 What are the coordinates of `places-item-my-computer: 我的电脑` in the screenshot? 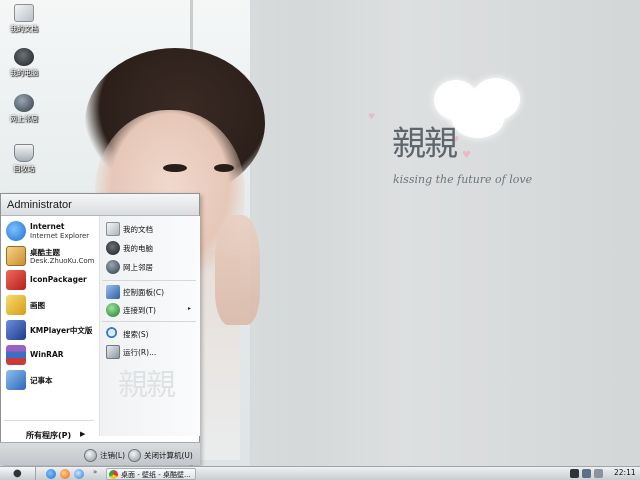 It's located at (150, 248).